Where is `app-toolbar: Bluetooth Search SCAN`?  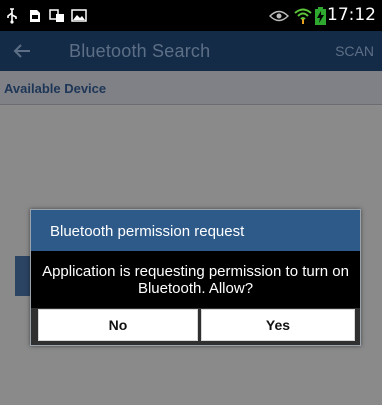
app-toolbar: Bluetooth Search SCAN is located at coordinates (191, 51).